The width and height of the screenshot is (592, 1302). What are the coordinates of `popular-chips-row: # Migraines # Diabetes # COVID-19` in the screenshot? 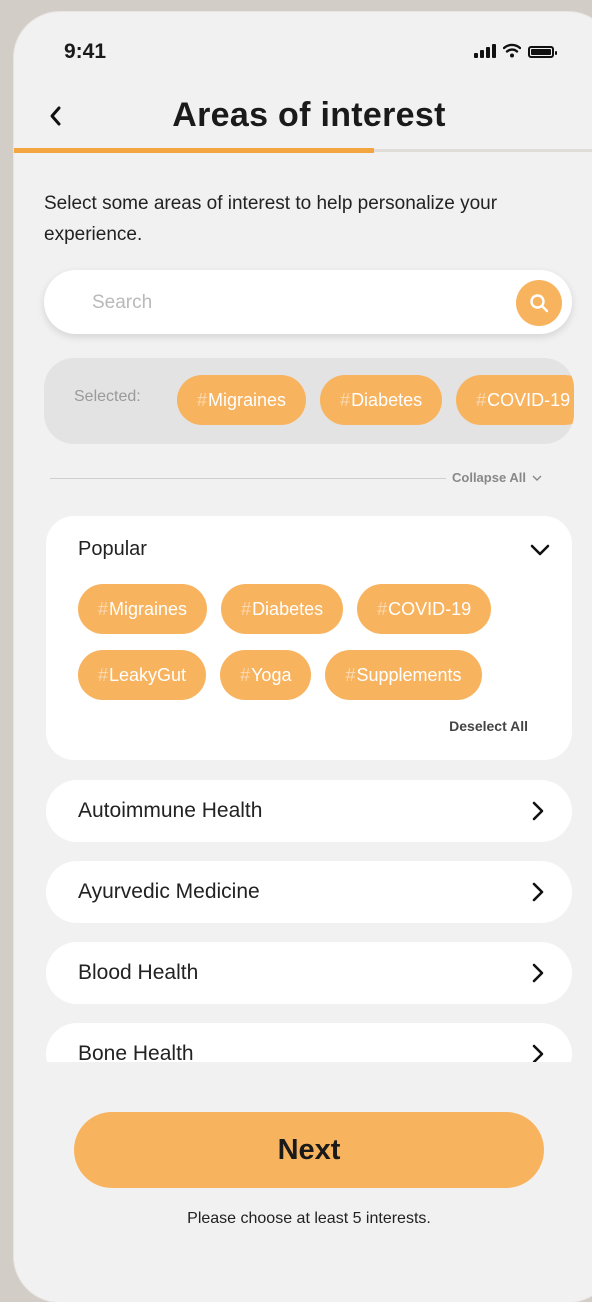 It's located at (285, 609).